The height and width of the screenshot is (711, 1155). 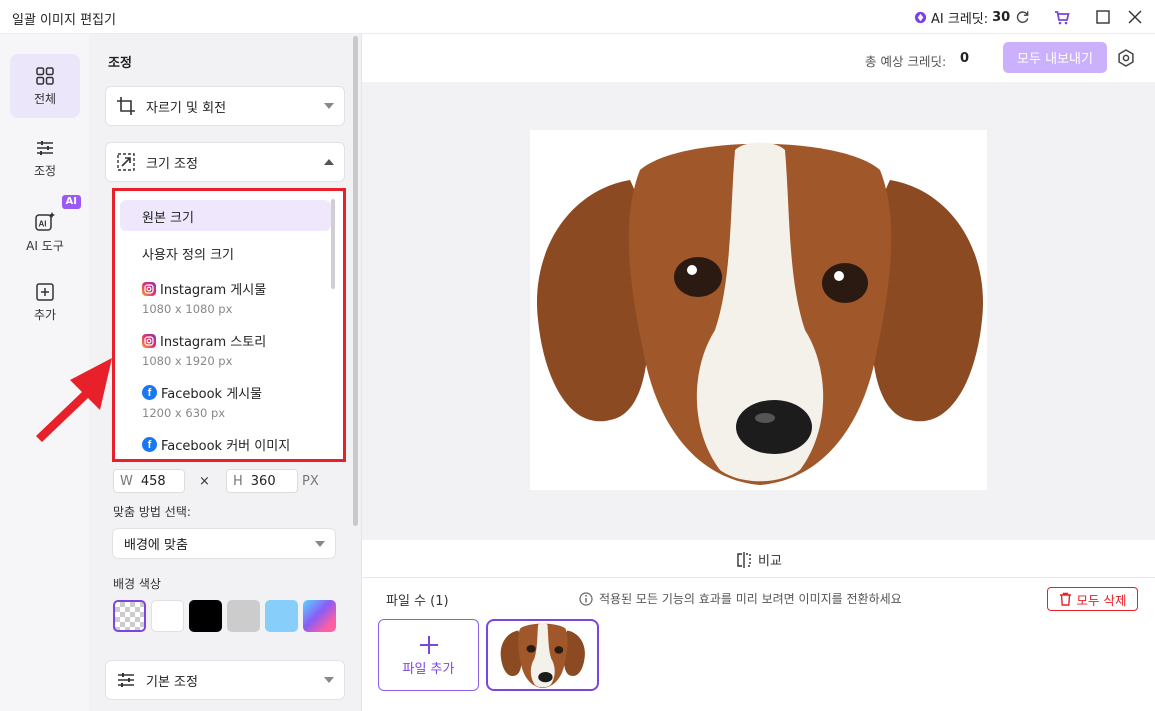 What do you see at coordinates (1103, 17) in the screenshot?
I see `maximize-icon` at bounding box center [1103, 17].